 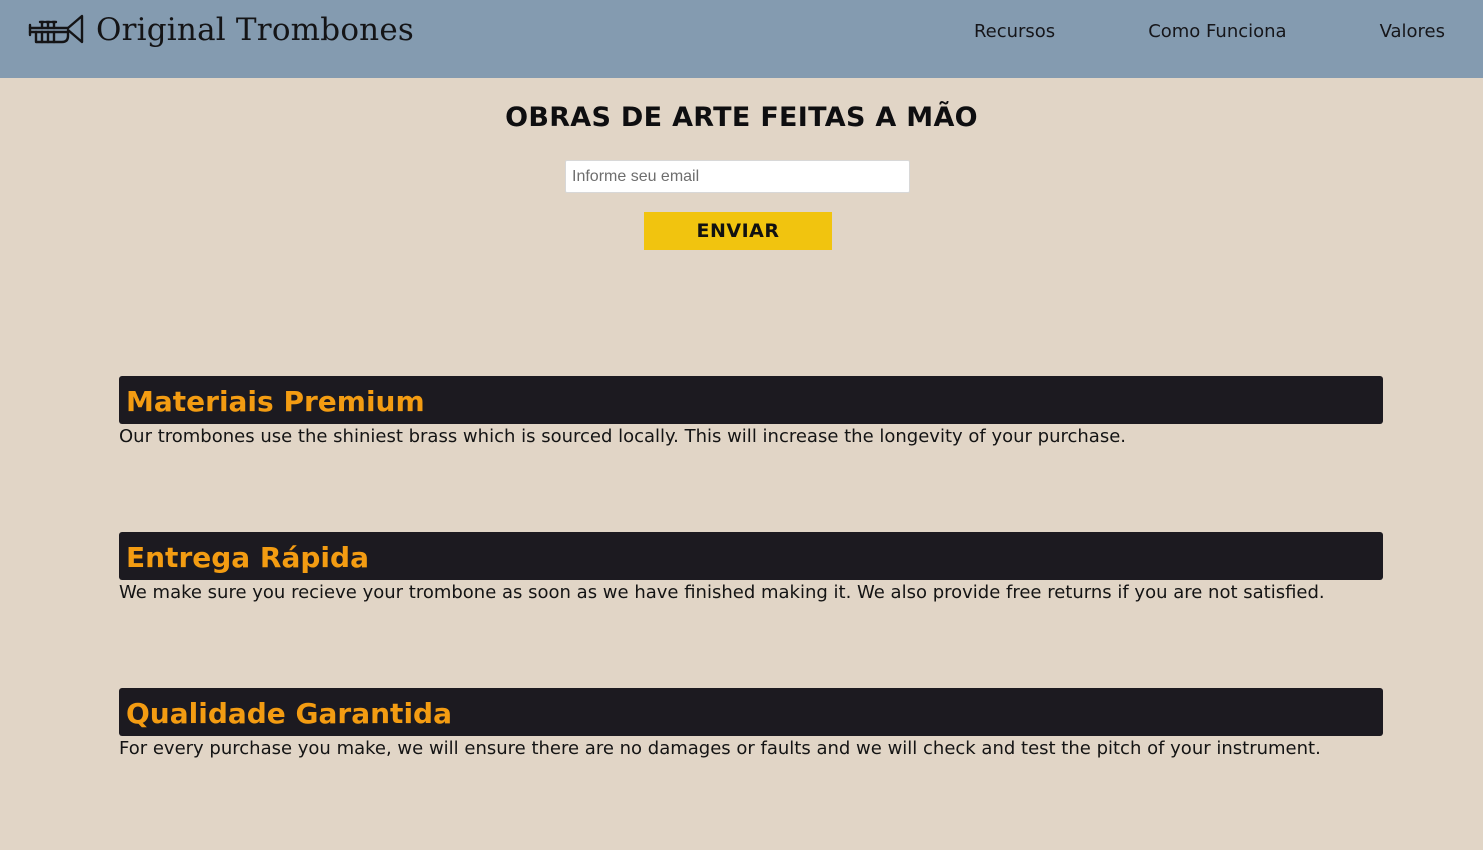 What do you see at coordinates (247, 557) in the screenshot?
I see `feature-title: Entrega Rápida` at bounding box center [247, 557].